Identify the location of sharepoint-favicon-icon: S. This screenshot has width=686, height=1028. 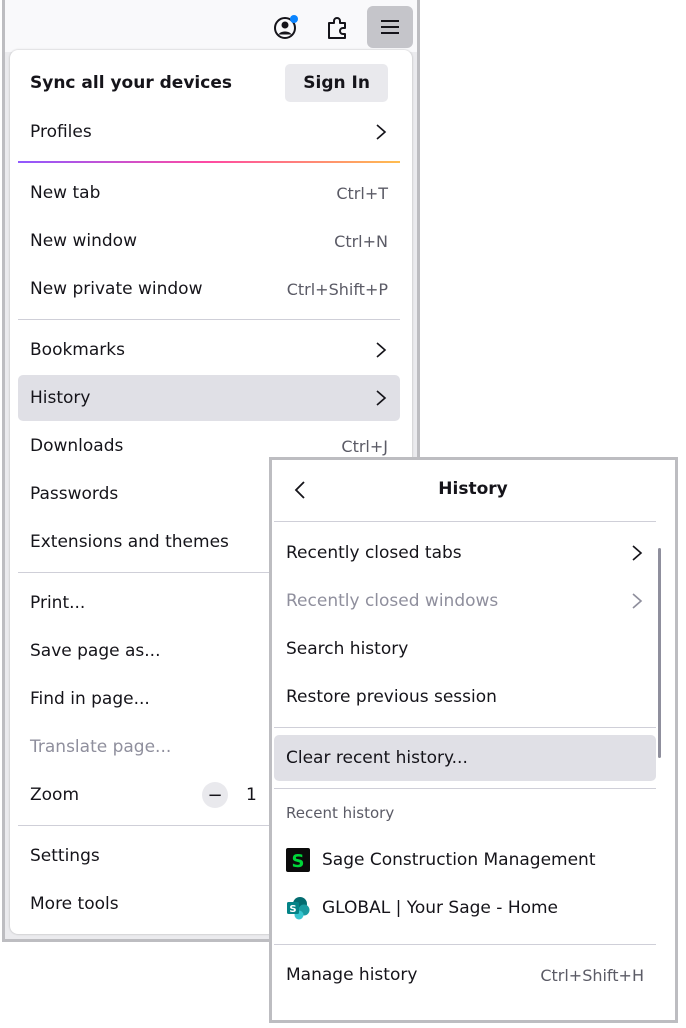
(298, 908).